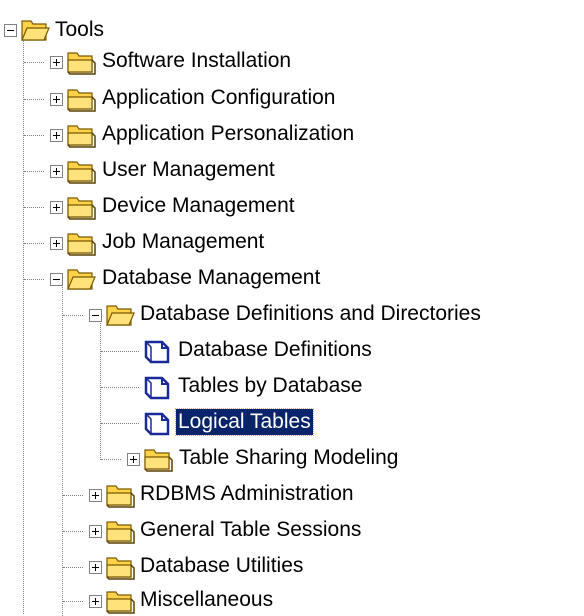 This screenshot has width=584, height=616. What do you see at coordinates (310, 314) in the screenshot?
I see `tree-node-label: Database Definitions and Directories` at bounding box center [310, 314].